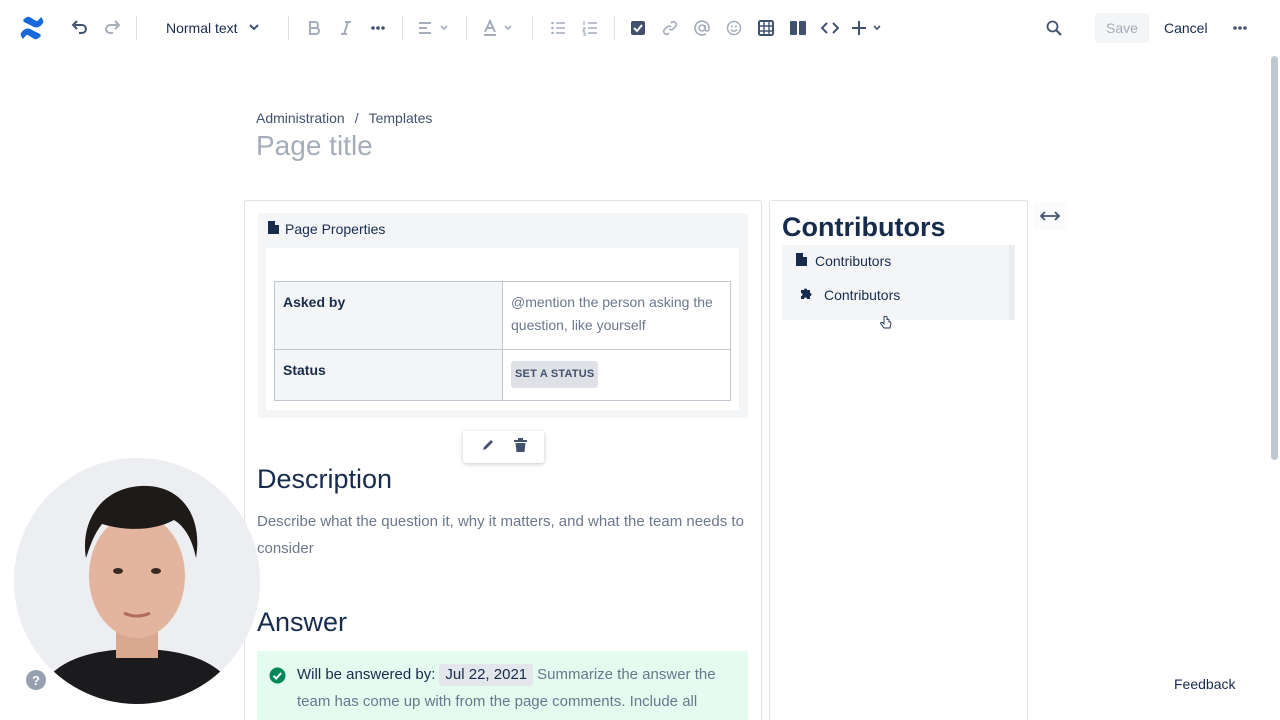  I want to click on italic-icon, so click(346, 28).